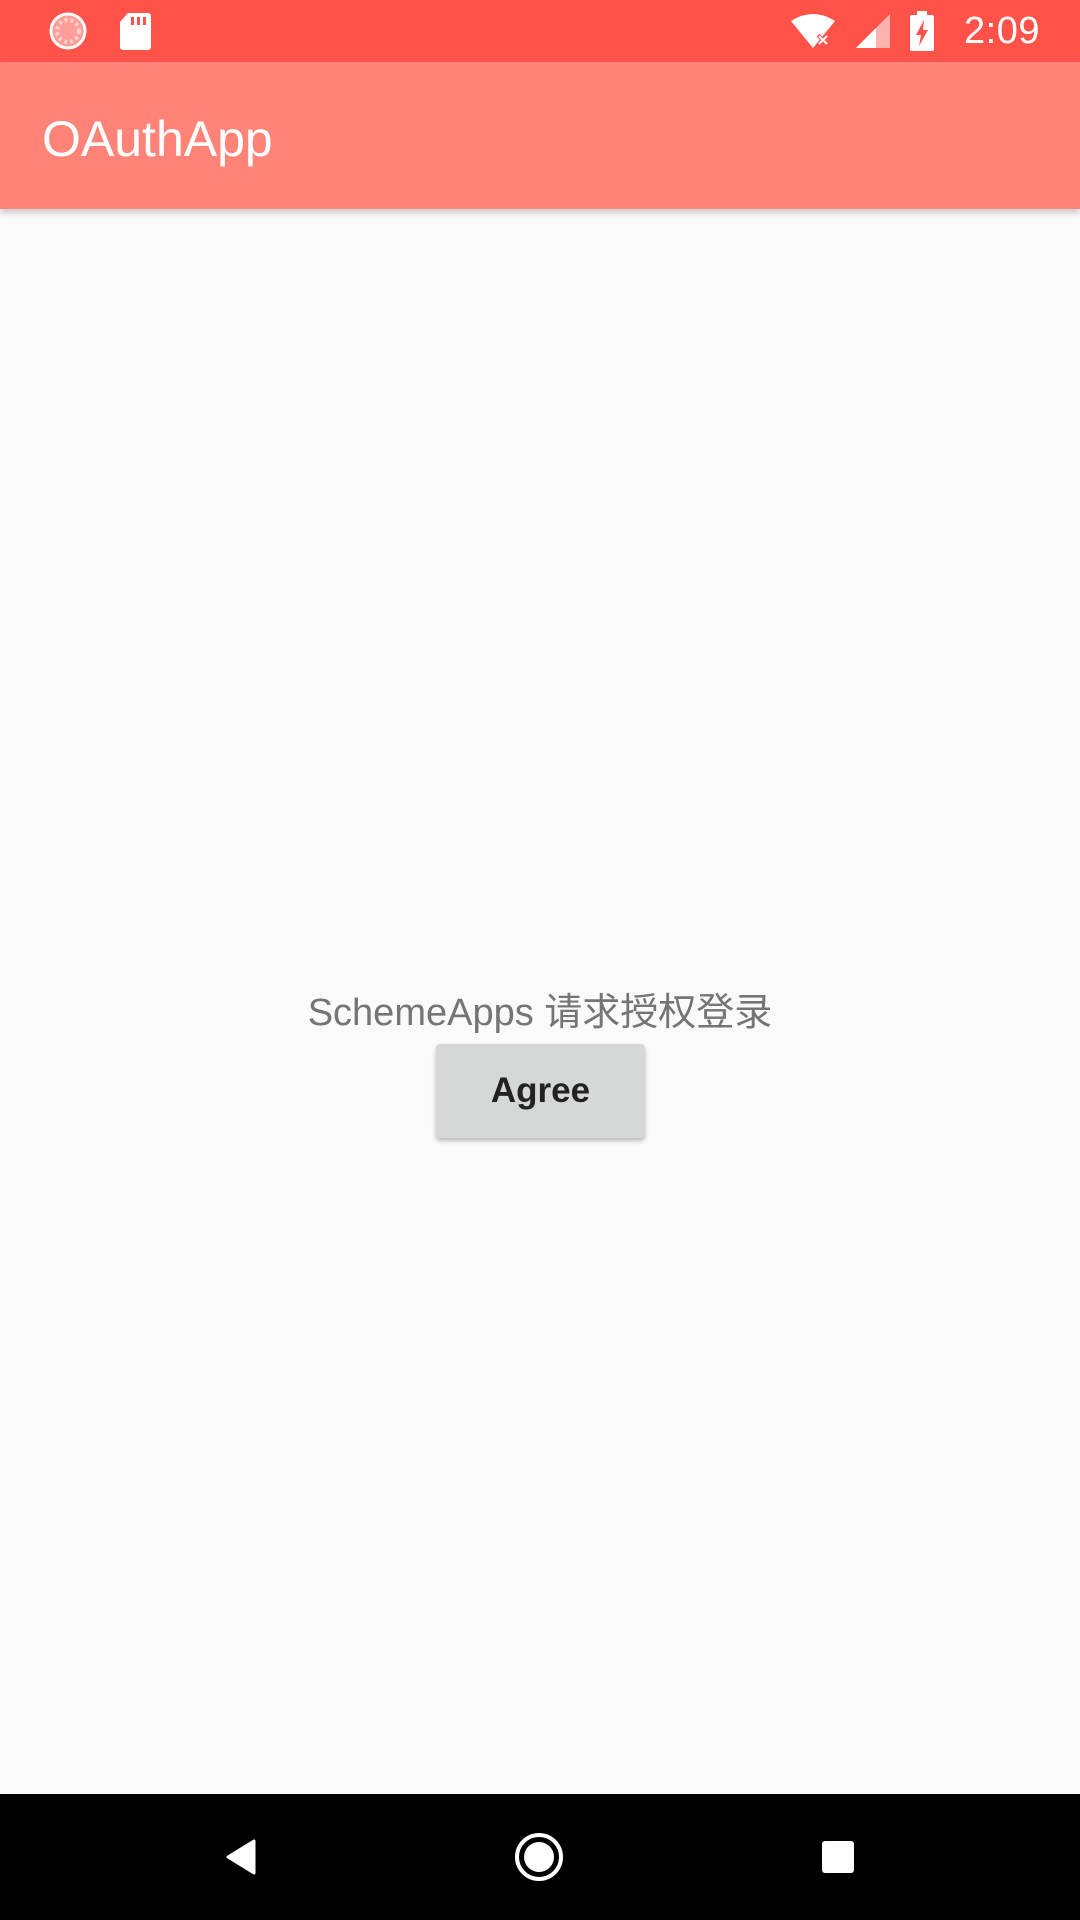 Image resolution: width=1080 pixels, height=1920 pixels. I want to click on status-right-icons: 2:09, so click(915, 31).